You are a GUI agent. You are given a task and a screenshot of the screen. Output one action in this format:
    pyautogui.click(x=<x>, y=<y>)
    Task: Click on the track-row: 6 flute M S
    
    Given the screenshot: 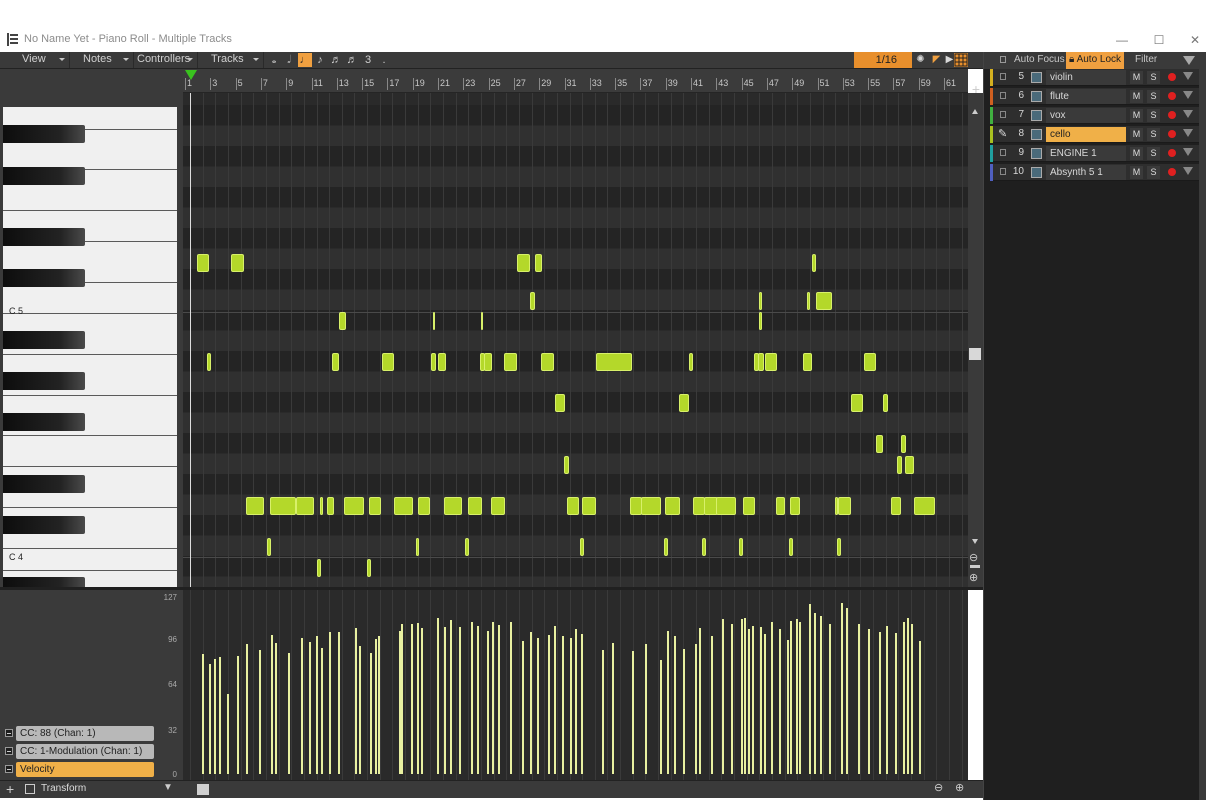 What is the action you would take?
    pyautogui.click(x=1095, y=96)
    